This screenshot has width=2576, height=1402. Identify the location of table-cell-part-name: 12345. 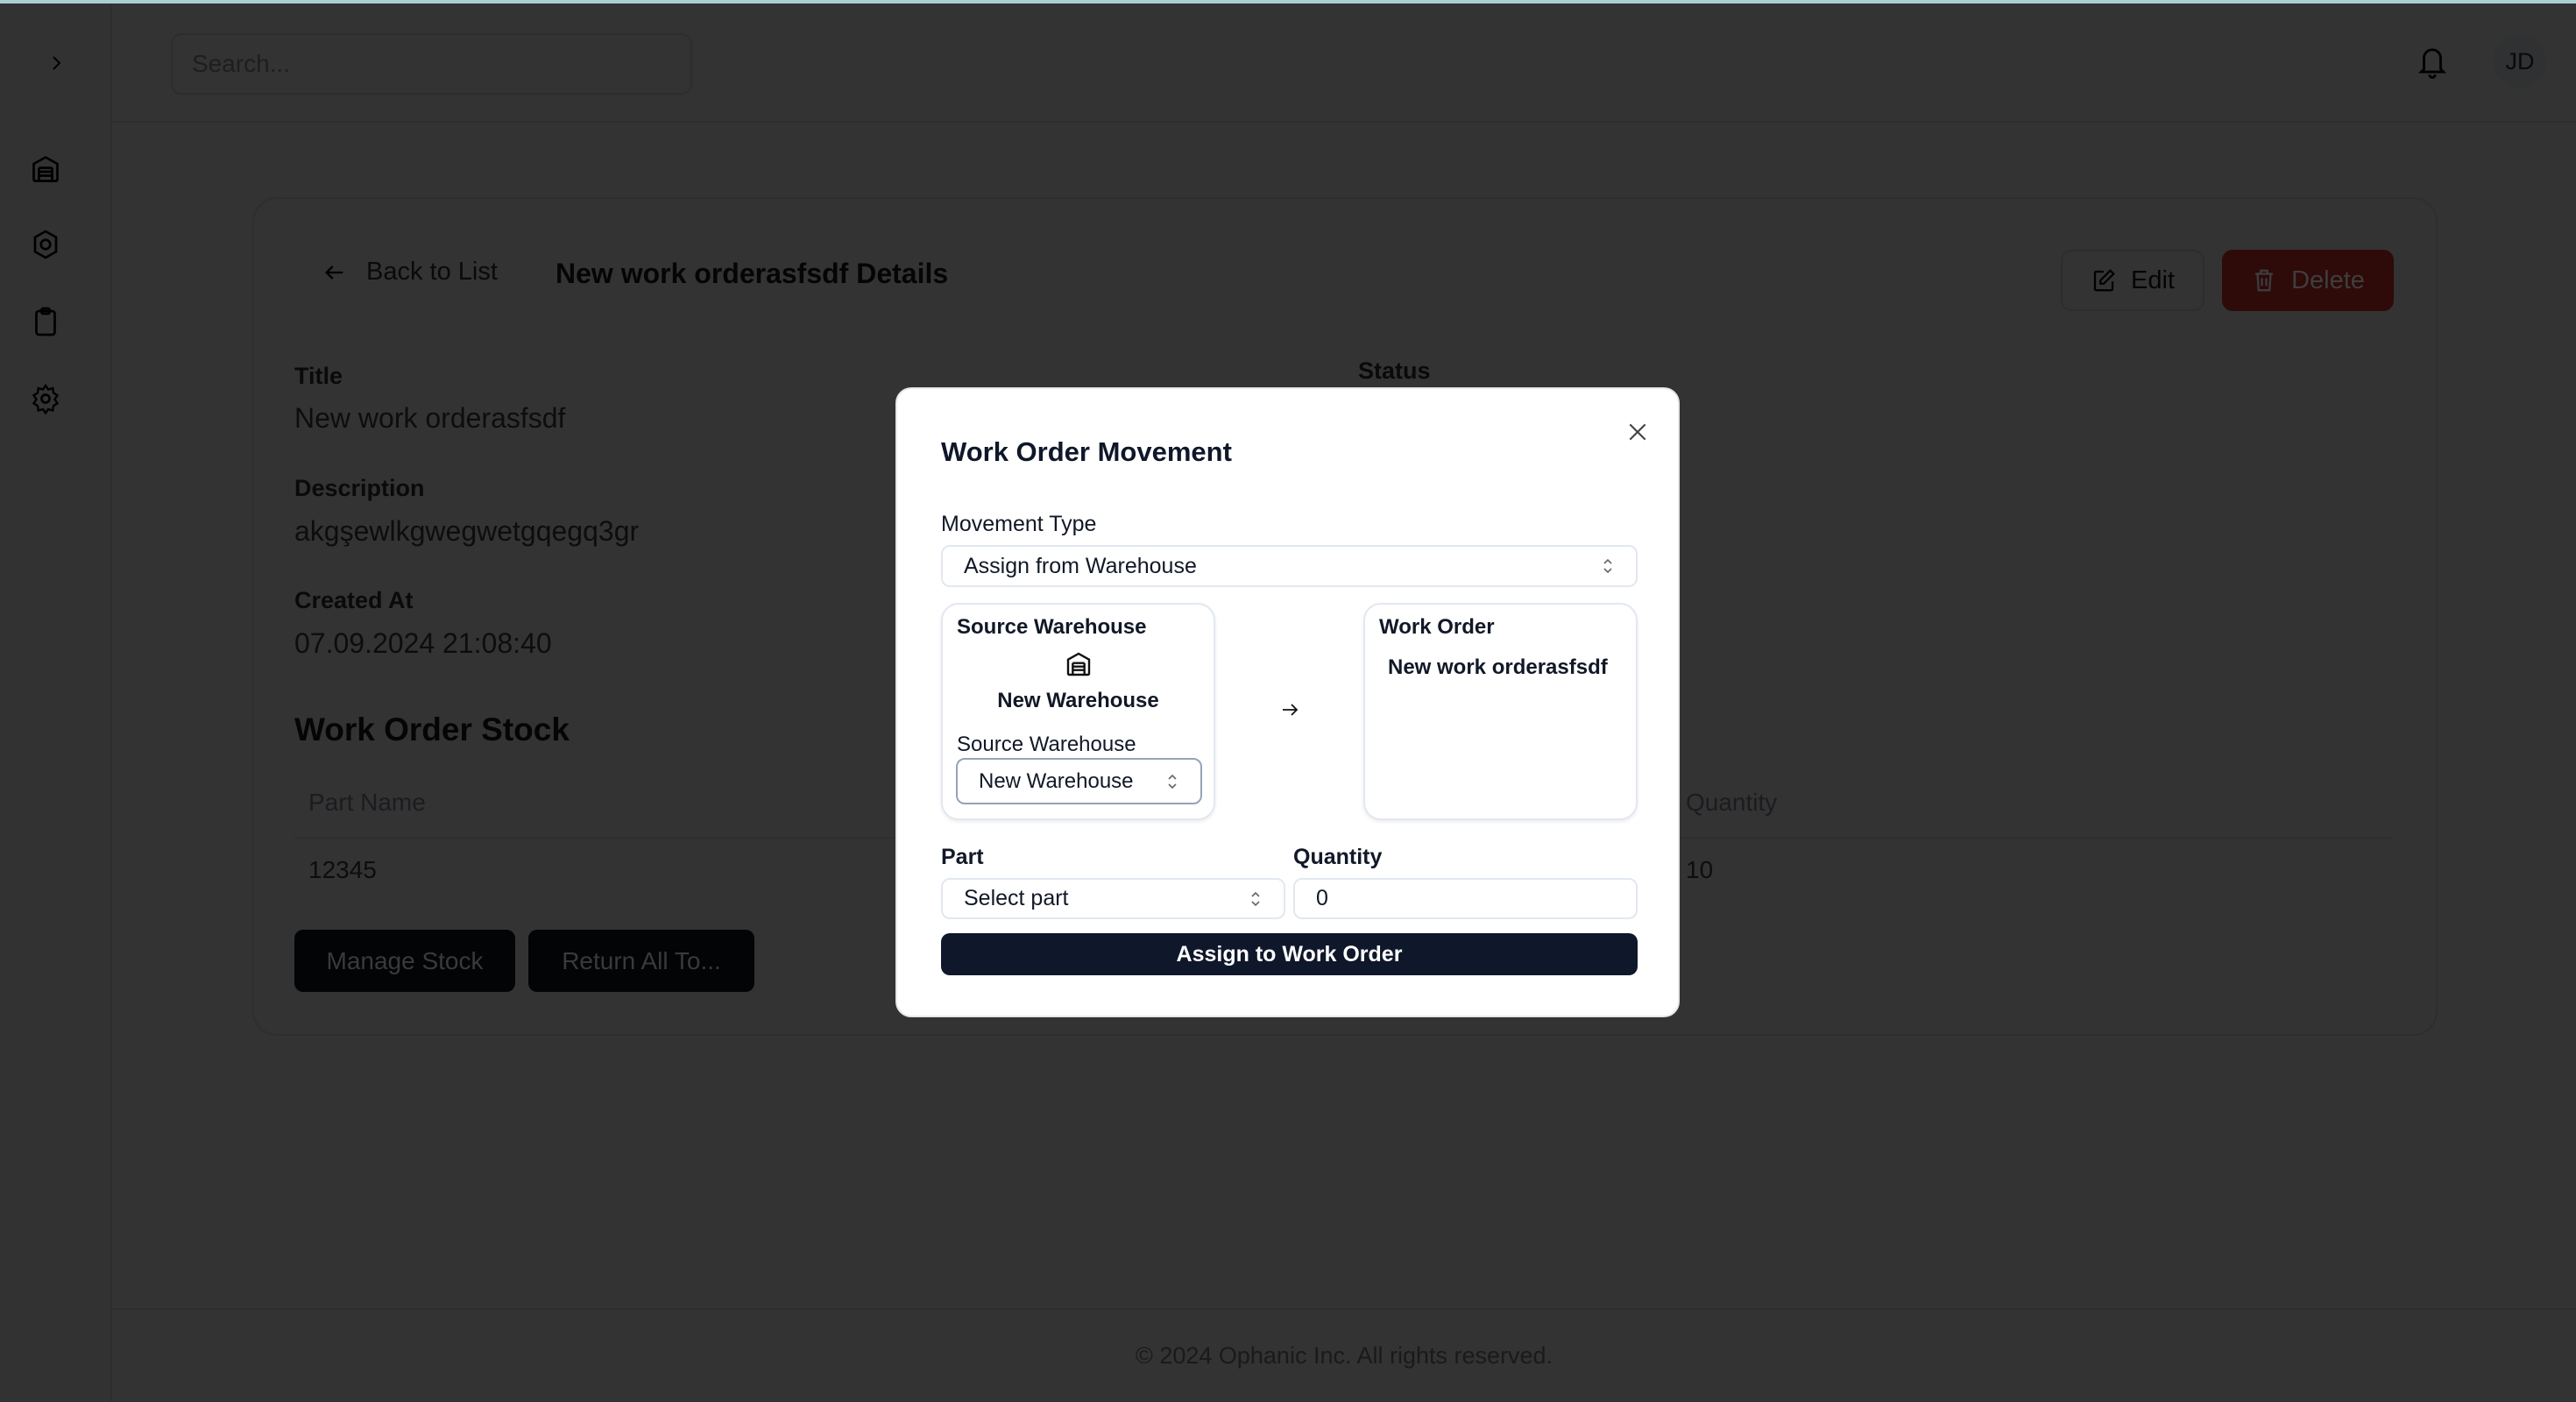
(342, 870).